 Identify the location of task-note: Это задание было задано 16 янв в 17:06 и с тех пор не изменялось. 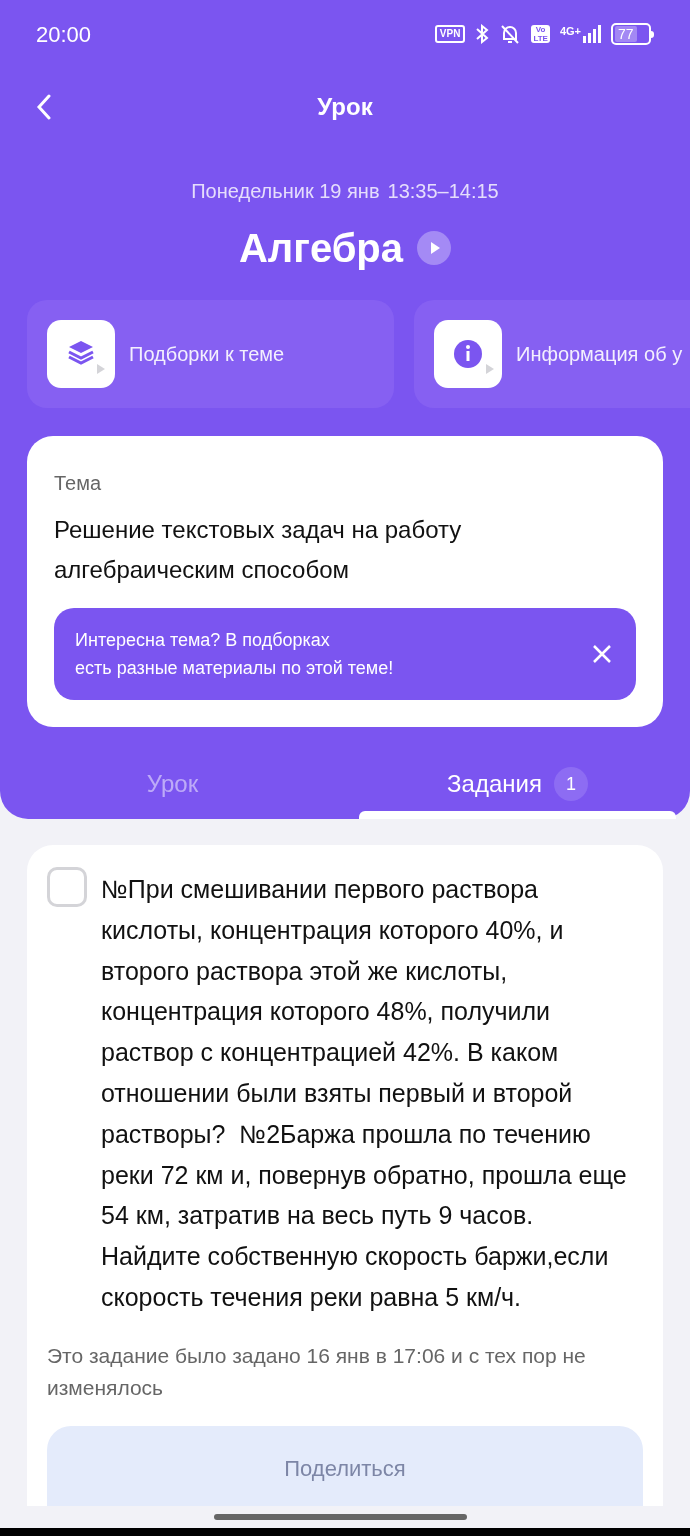
(317, 1371).